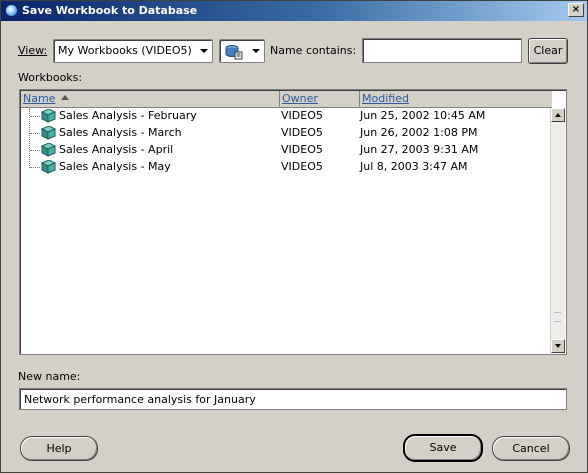 The width and height of the screenshot is (588, 473). What do you see at coordinates (419, 149) in the screenshot?
I see `row-modified: Jun 27, 2003 9:31 AM` at bounding box center [419, 149].